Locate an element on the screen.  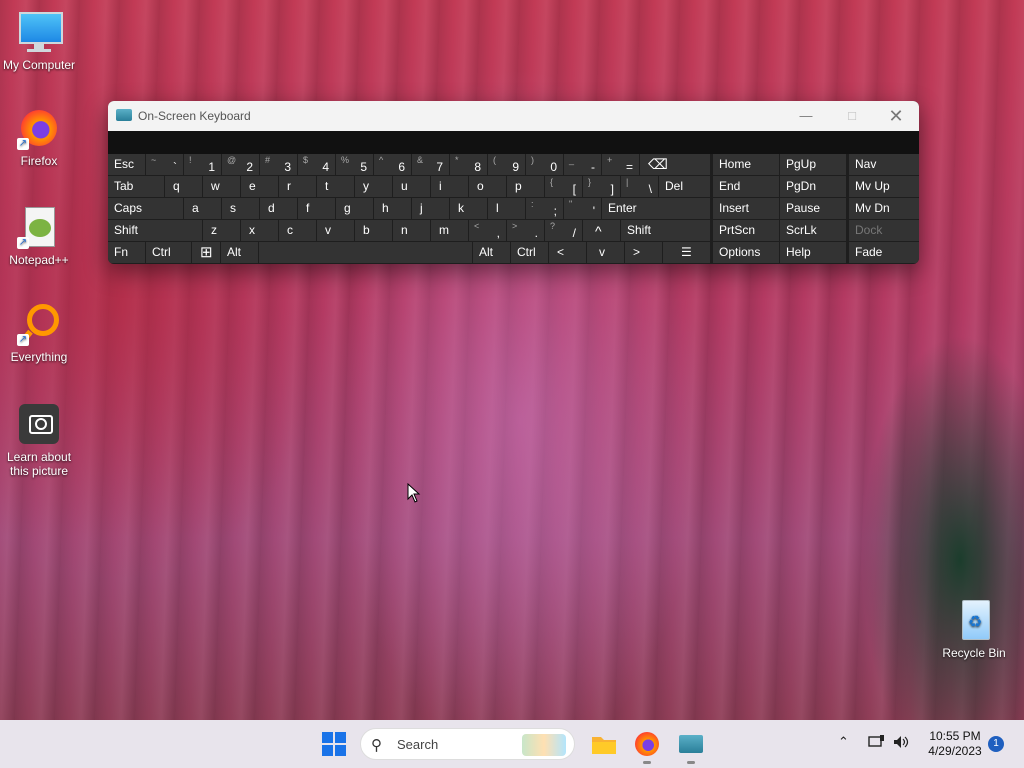
desktop-icon-everything: ↗ Everything is located at coordinates (39, 333).